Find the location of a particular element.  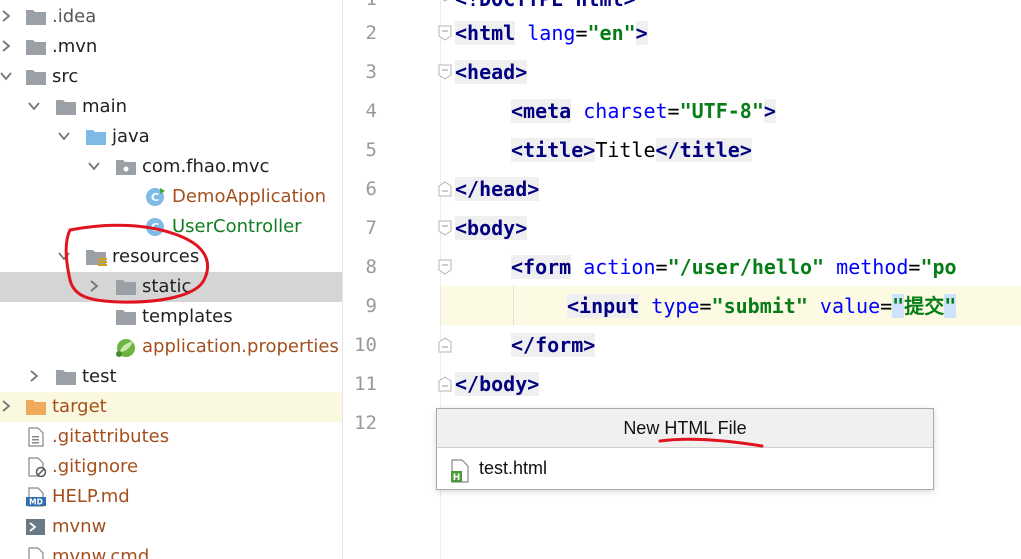

popup-file-name-item: H test.html is located at coordinates (685, 469).